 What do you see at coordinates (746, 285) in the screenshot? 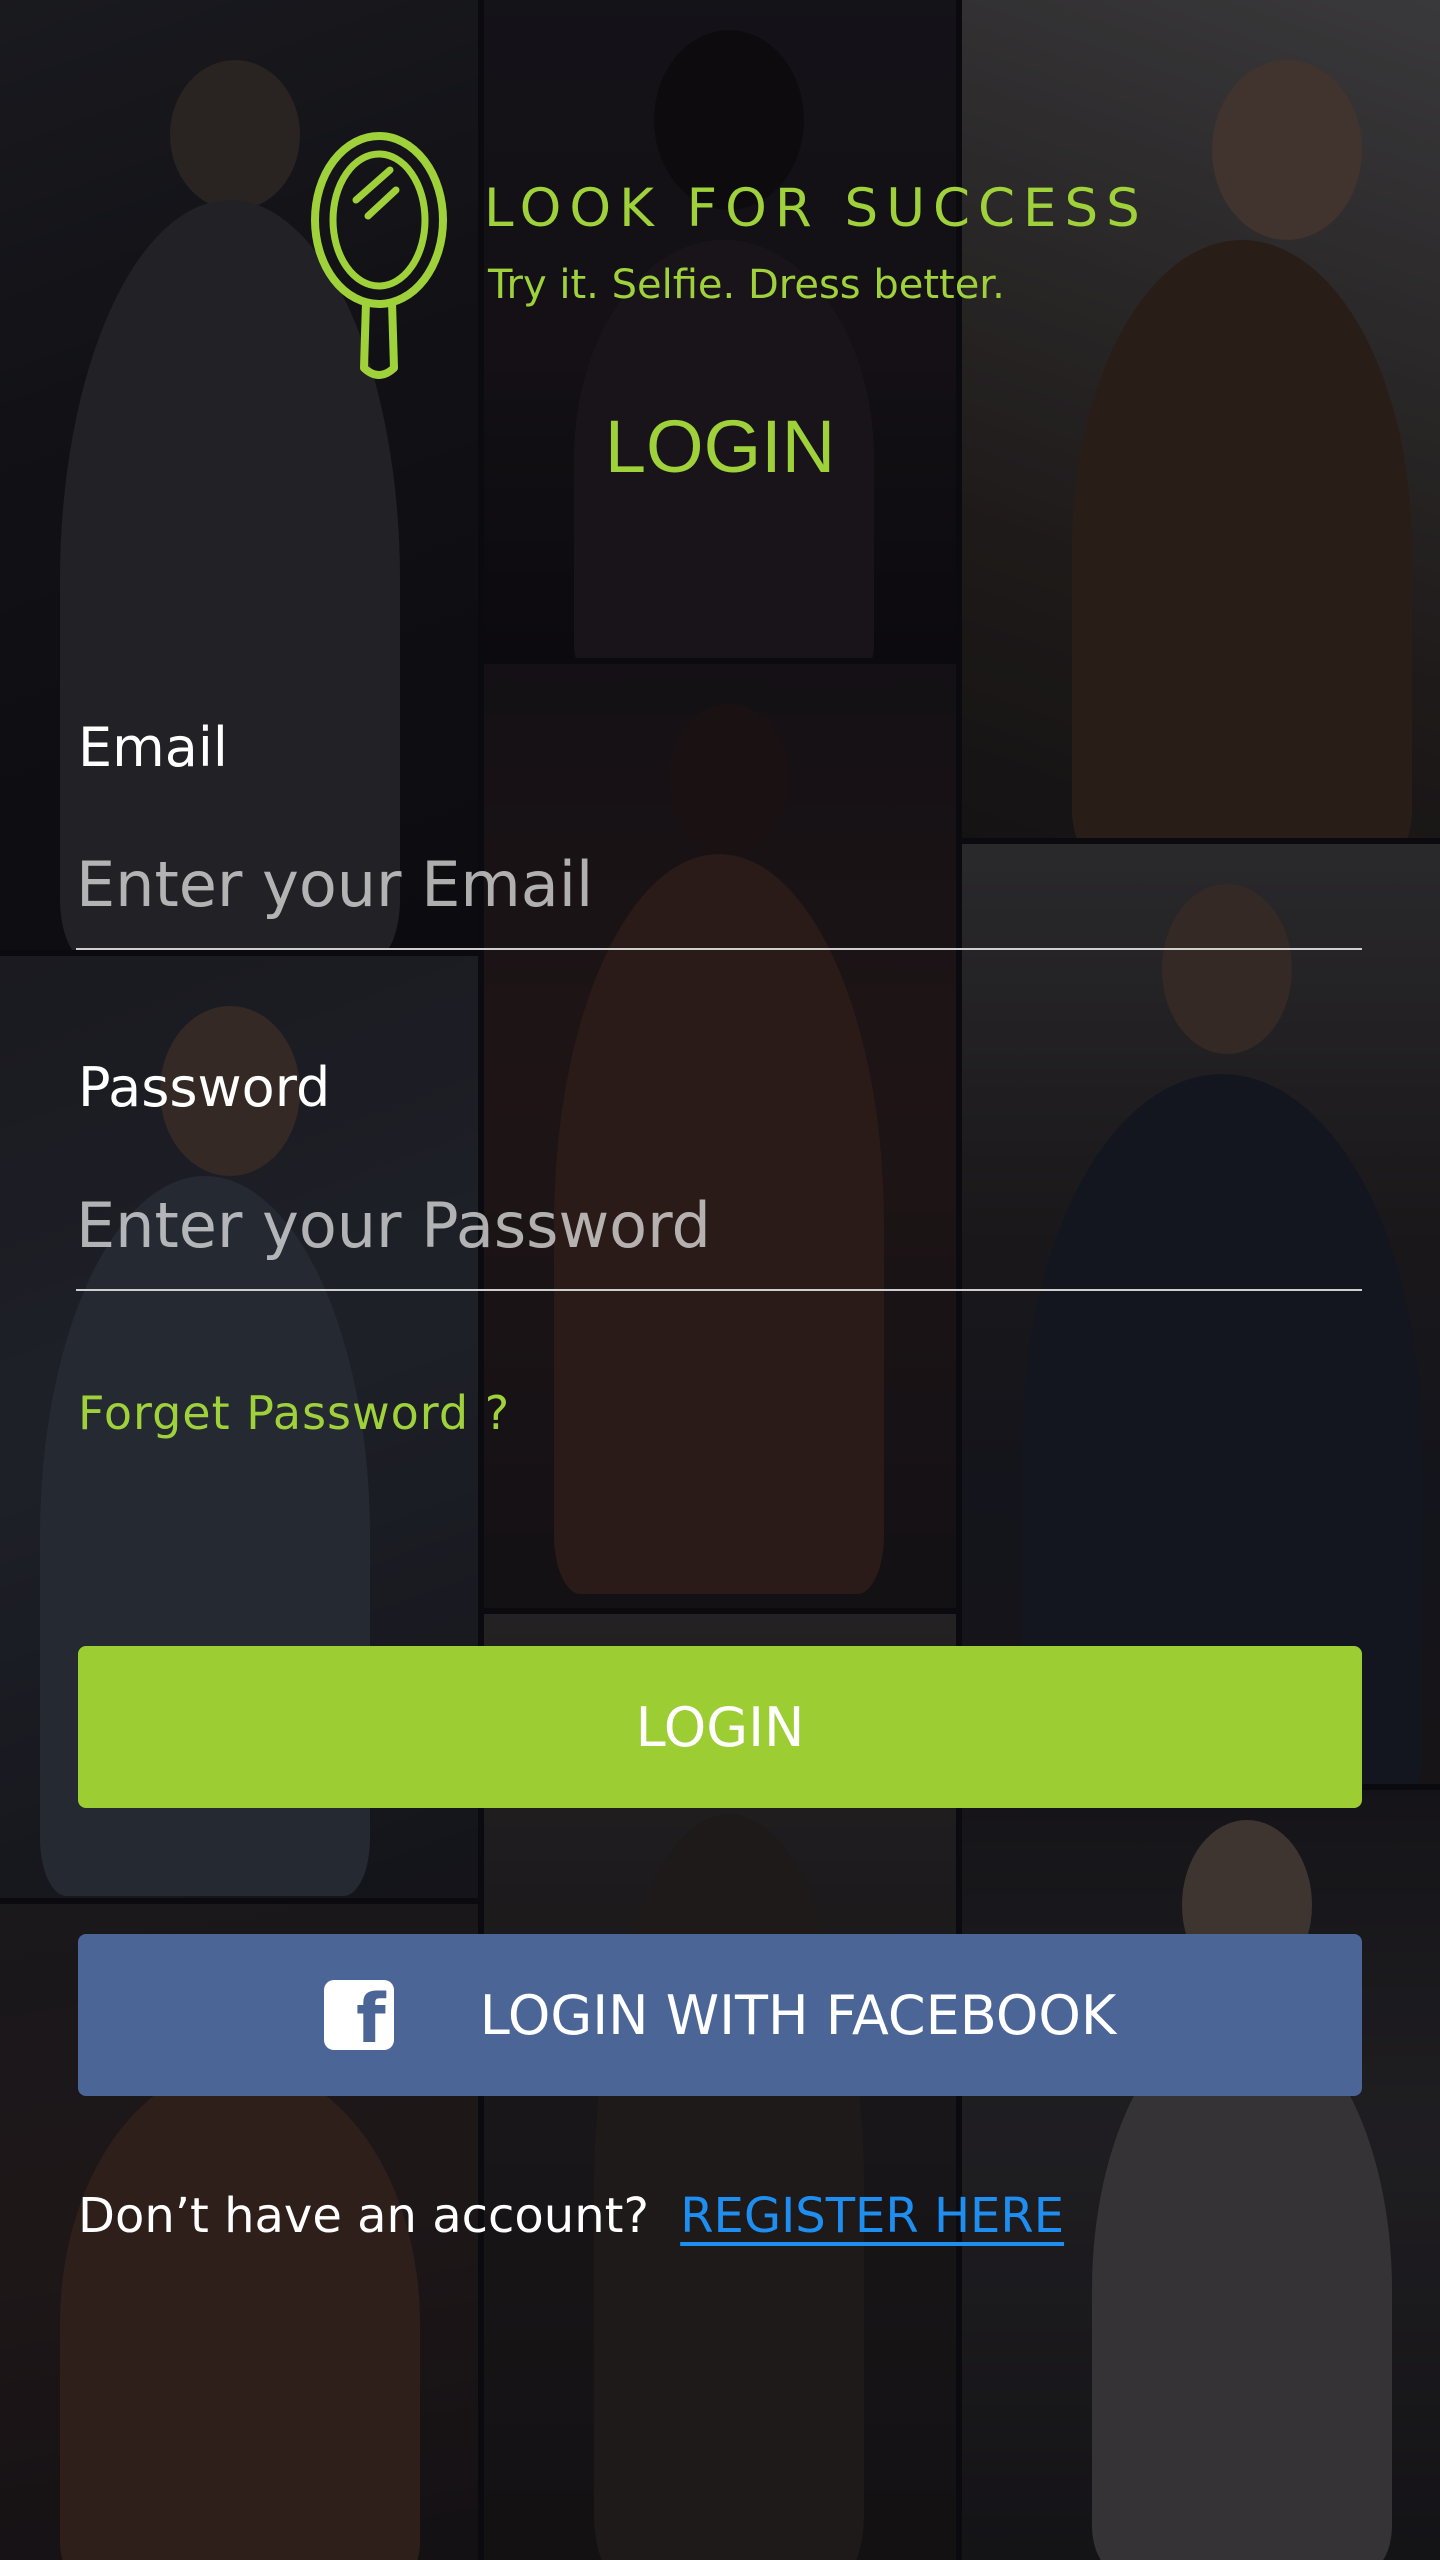
I see `brand-tagline: Try it. Selfie. Dress better.` at bounding box center [746, 285].